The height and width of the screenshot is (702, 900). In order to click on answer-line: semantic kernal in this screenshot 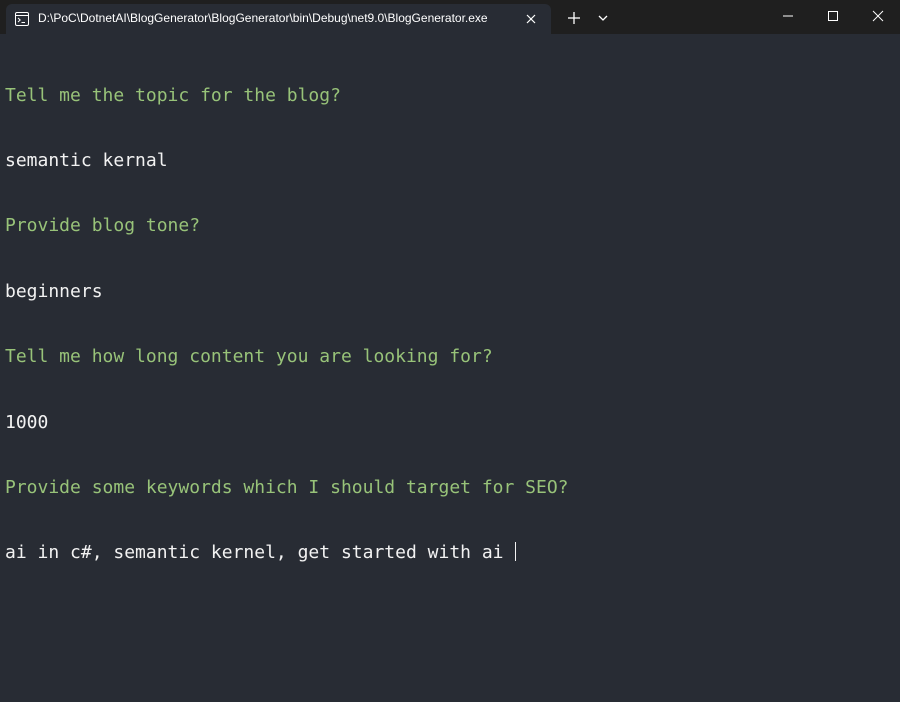, I will do `click(86, 160)`.